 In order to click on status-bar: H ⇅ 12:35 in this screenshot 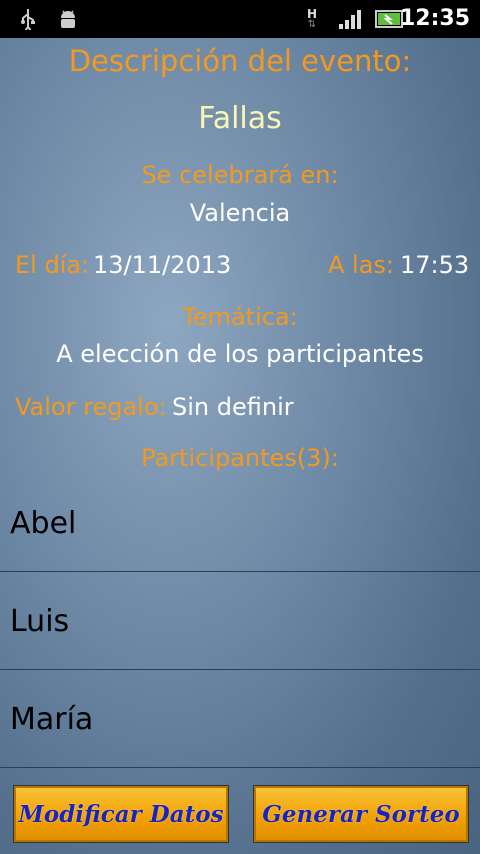, I will do `click(240, 19)`.